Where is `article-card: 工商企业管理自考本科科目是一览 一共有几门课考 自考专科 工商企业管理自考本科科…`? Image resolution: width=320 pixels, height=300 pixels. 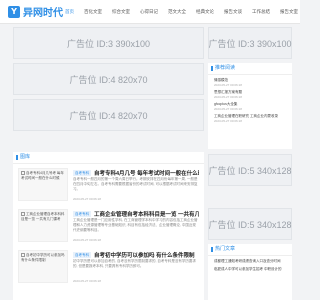
article-card: 工商企业管理自考本科科目是一览 一共有几门课考 自考专科 工商企业管理自考本科科… is located at coordinates (108, 227).